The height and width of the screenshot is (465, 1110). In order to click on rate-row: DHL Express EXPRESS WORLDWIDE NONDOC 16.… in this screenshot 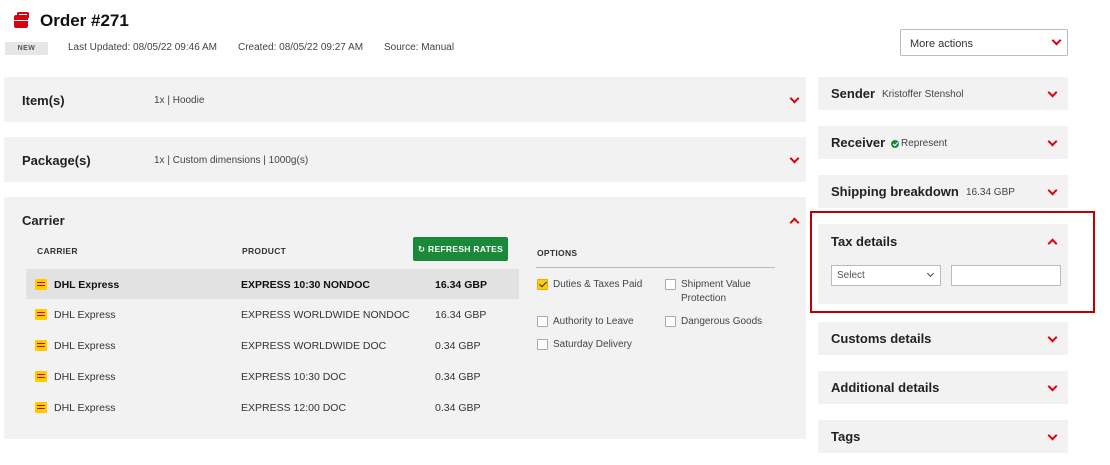, I will do `click(272, 314)`.